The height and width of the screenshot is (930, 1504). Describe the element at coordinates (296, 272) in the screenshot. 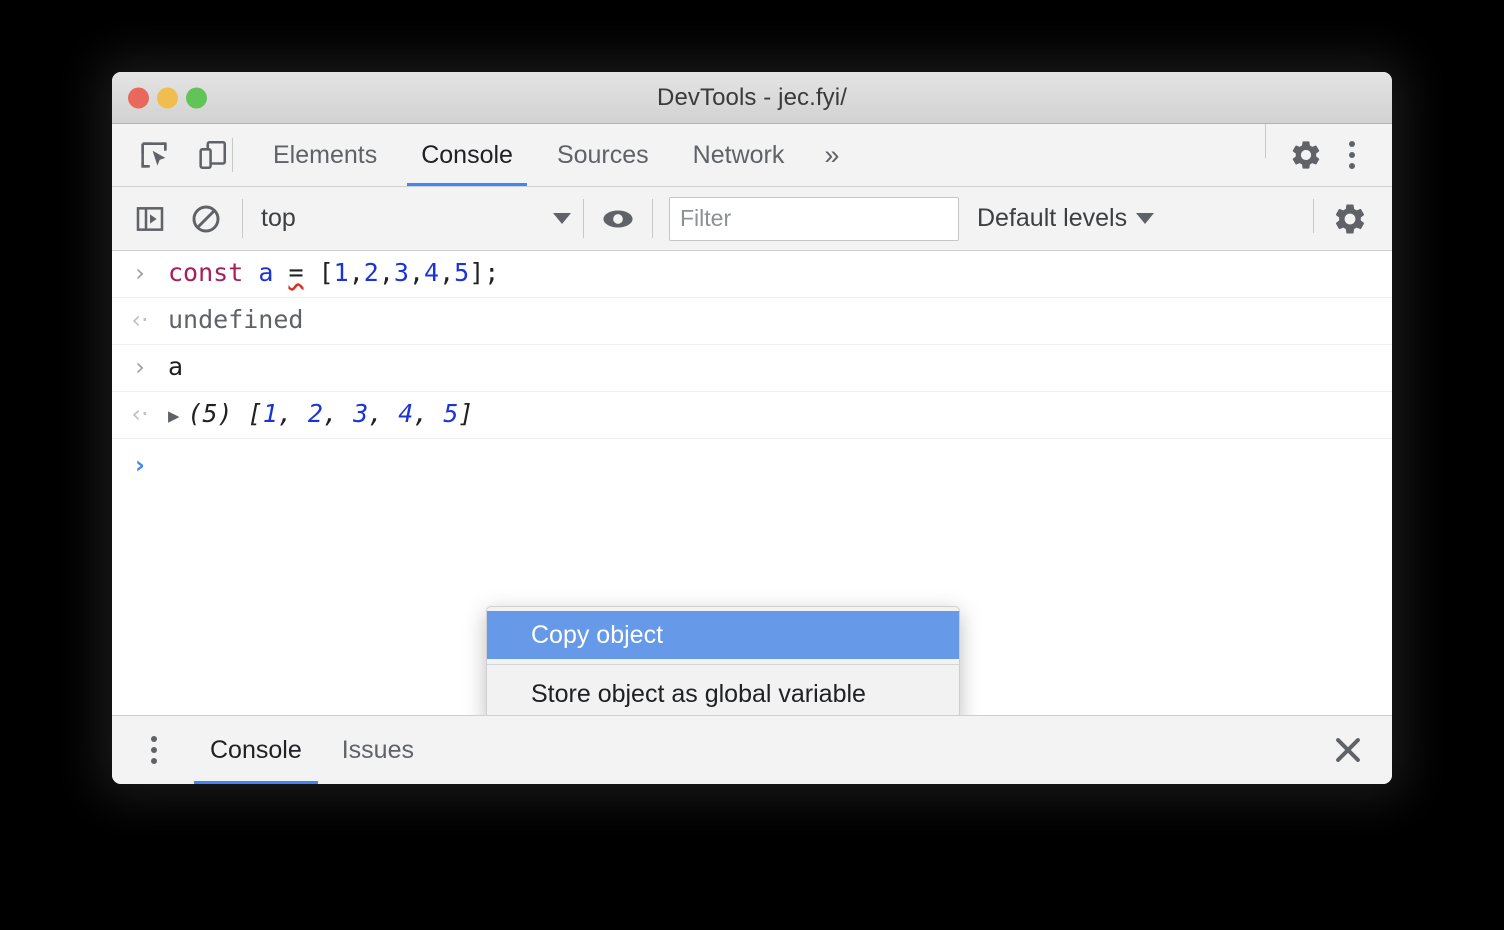

I see `token-operator-misspelled: =` at that location.